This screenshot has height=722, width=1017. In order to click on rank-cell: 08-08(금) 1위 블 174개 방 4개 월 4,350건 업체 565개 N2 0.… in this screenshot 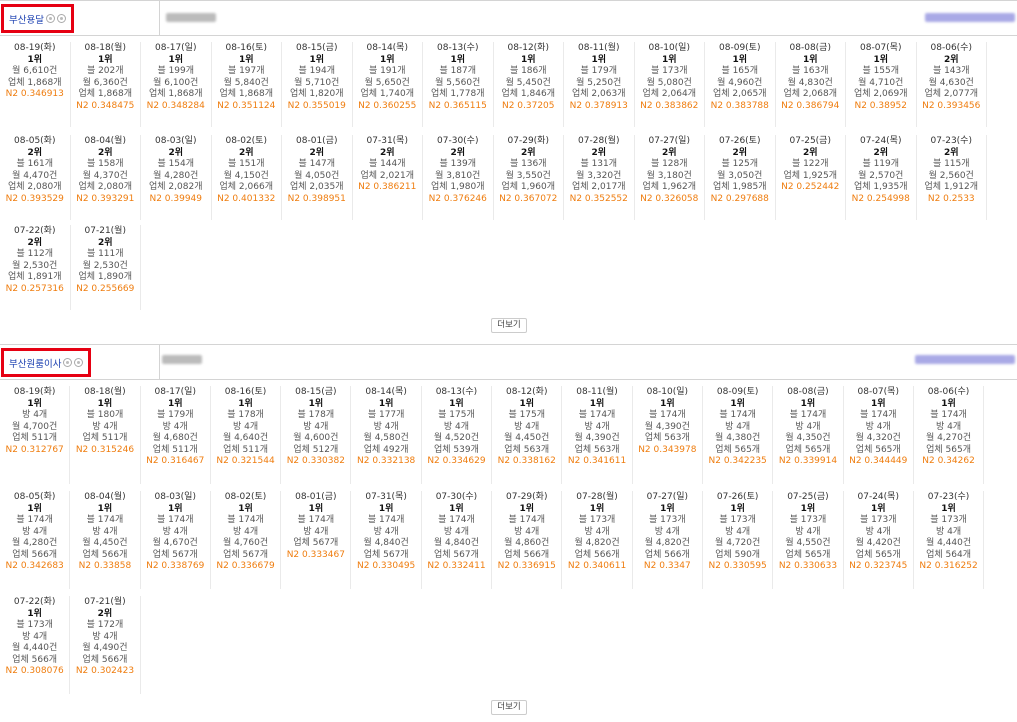, I will do `click(808, 435)`.